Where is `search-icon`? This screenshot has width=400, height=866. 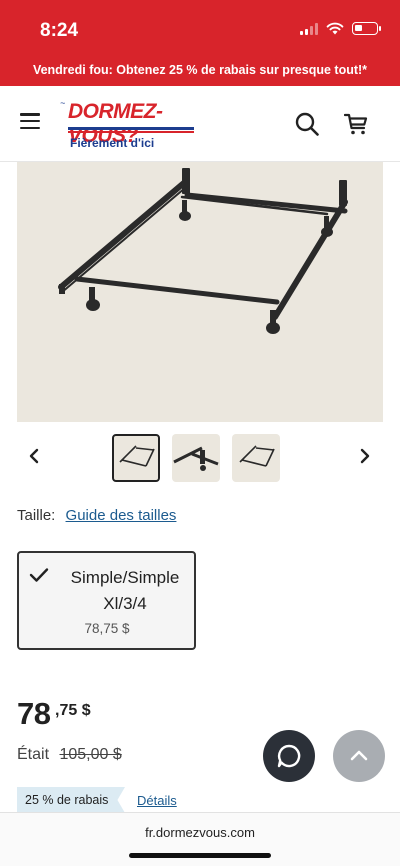 search-icon is located at coordinates (307, 124).